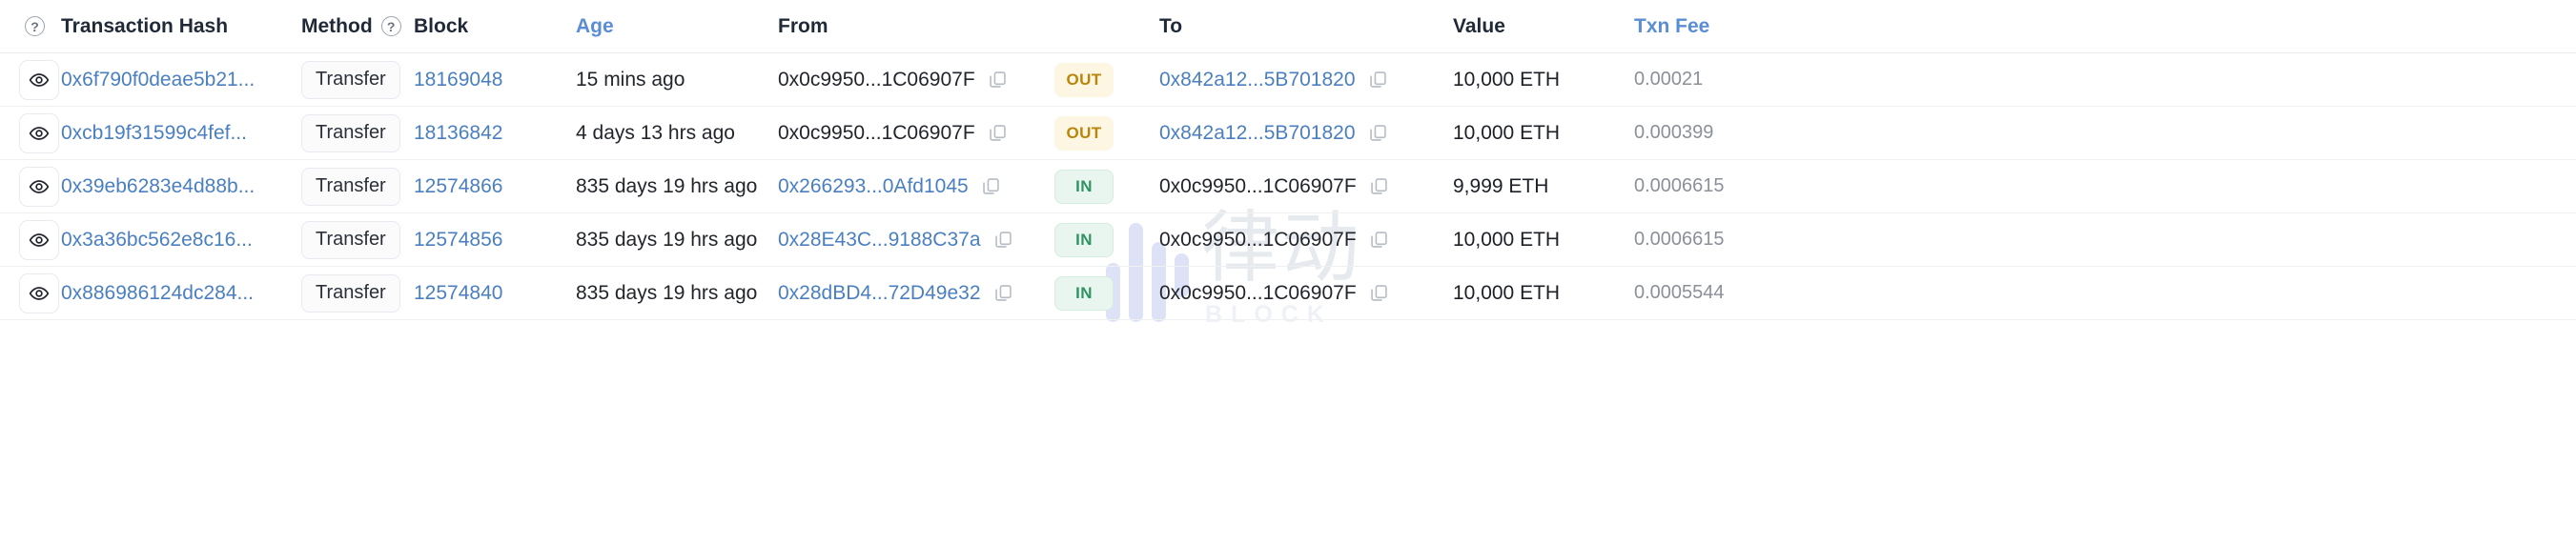 Image resolution: width=2576 pixels, height=545 pixels. What do you see at coordinates (677, 27) in the screenshot?
I see `header-age: Age` at bounding box center [677, 27].